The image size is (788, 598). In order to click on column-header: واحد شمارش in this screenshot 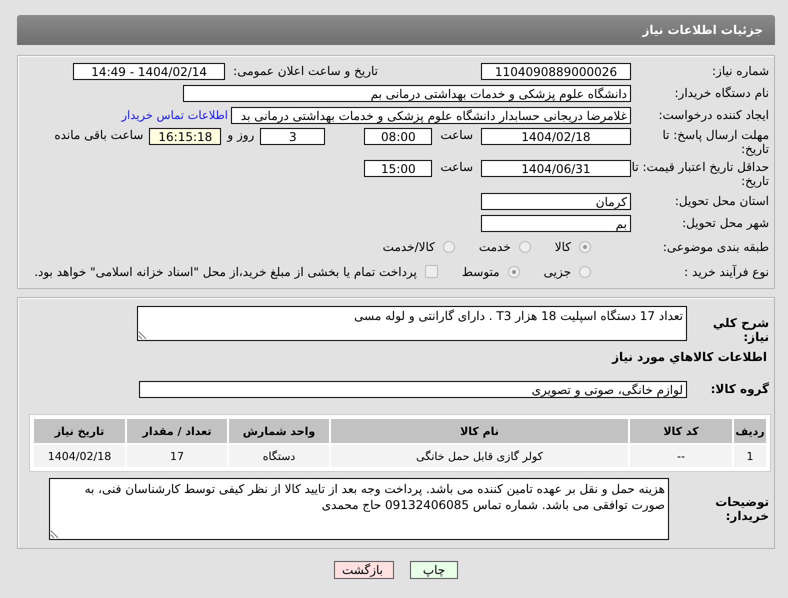, I will do `click(279, 431)`.